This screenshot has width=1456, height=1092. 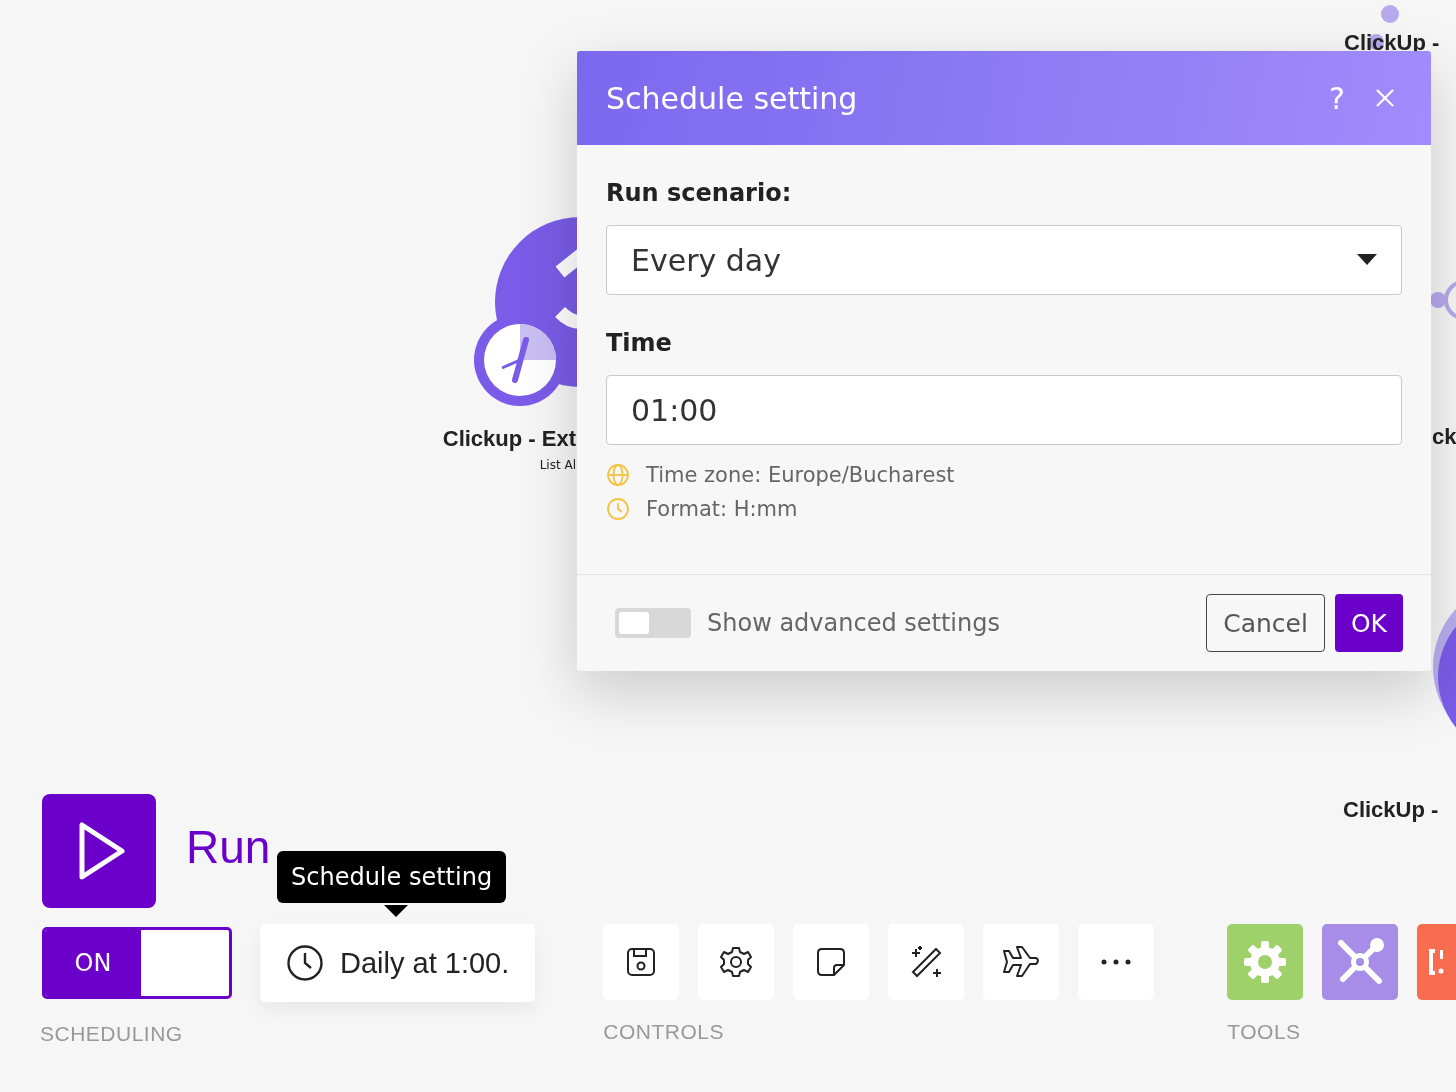 What do you see at coordinates (398, 963) in the screenshot?
I see `schedule-button: Daily at 1:00.` at bounding box center [398, 963].